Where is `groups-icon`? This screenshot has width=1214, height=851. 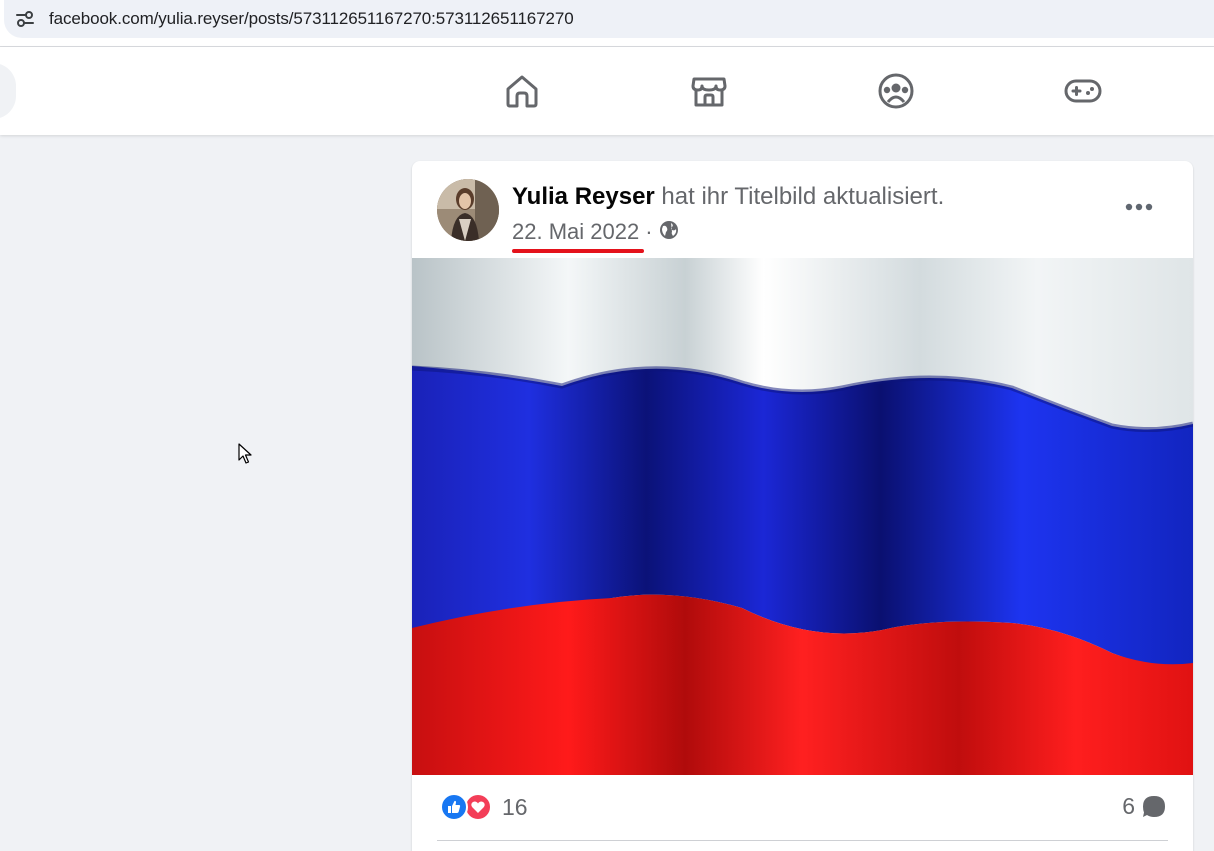 groups-icon is located at coordinates (896, 91).